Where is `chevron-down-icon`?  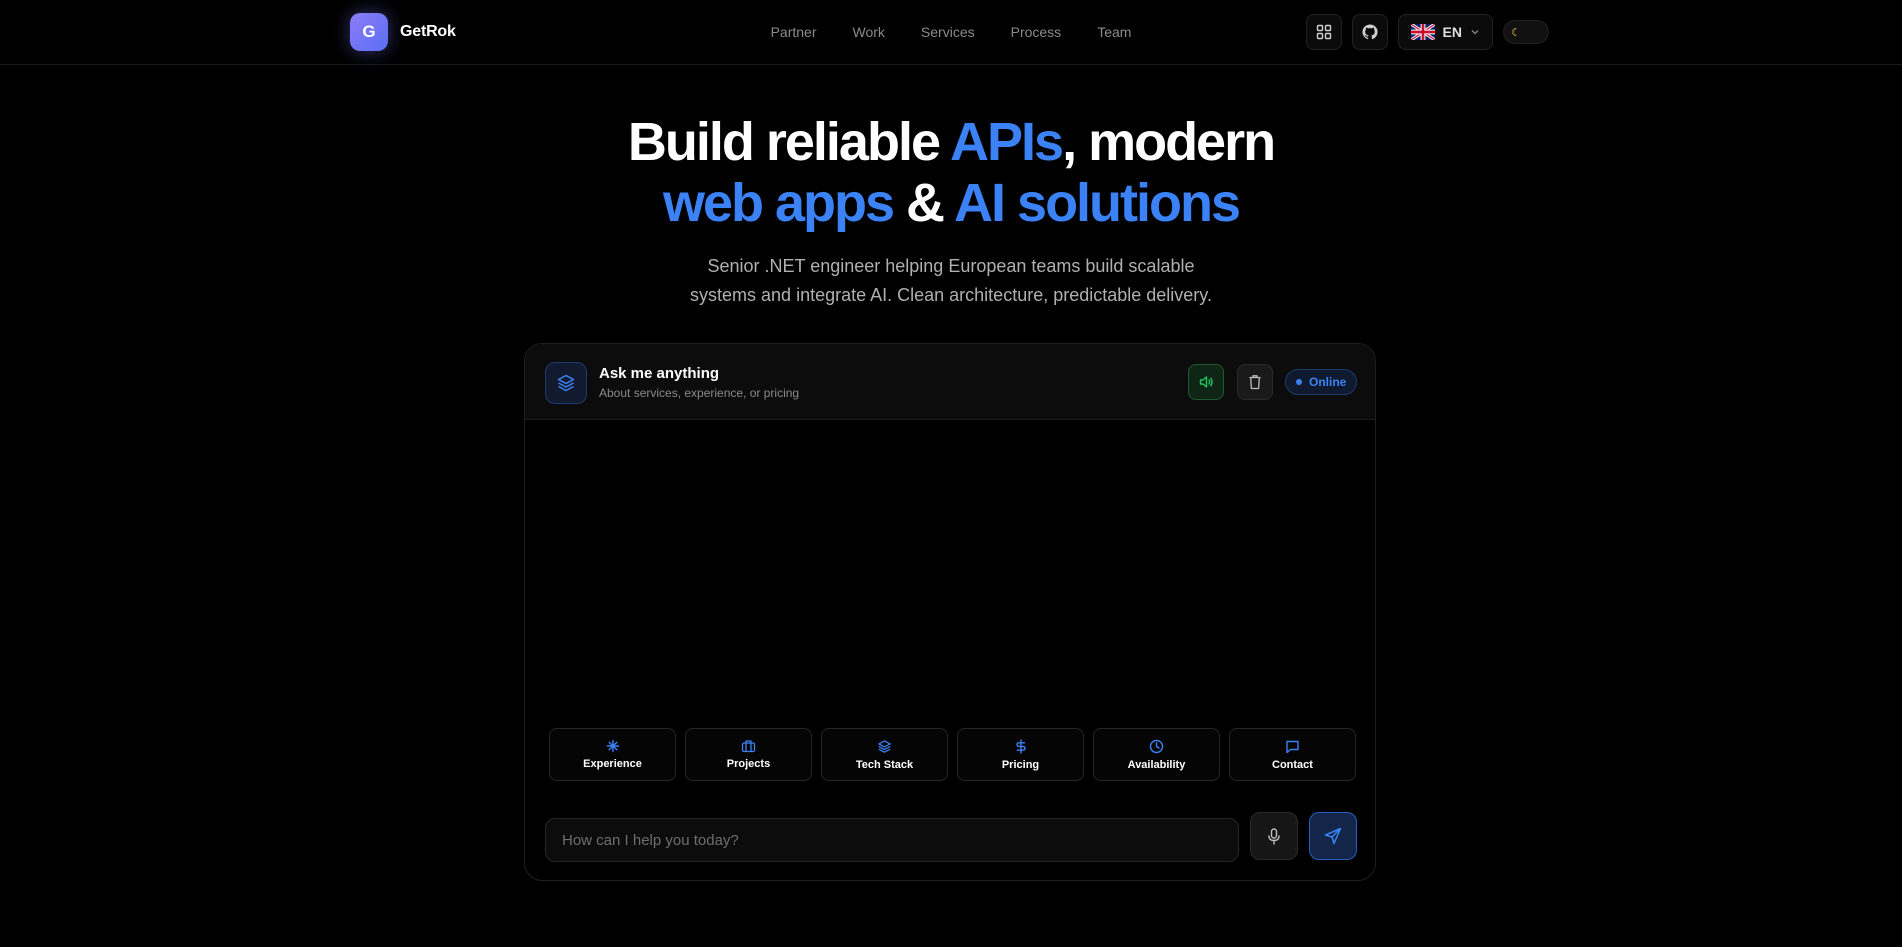 chevron-down-icon is located at coordinates (1475, 32).